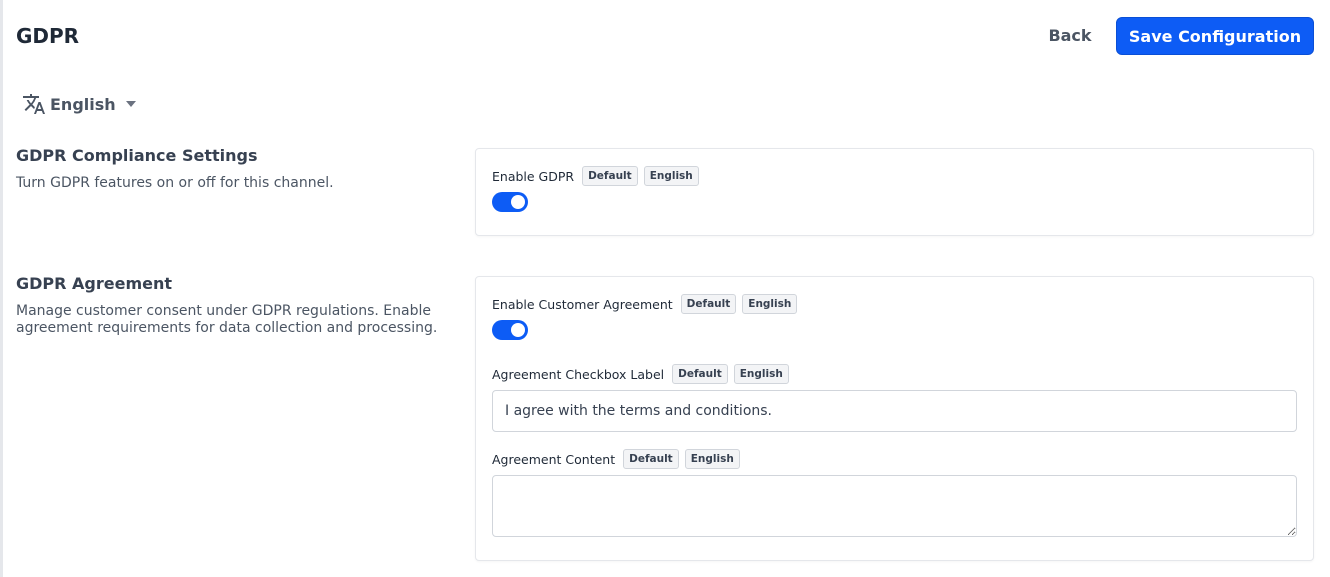  Describe the element at coordinates (34, 104) in the screenshot. I see `translate-icon` at that location.